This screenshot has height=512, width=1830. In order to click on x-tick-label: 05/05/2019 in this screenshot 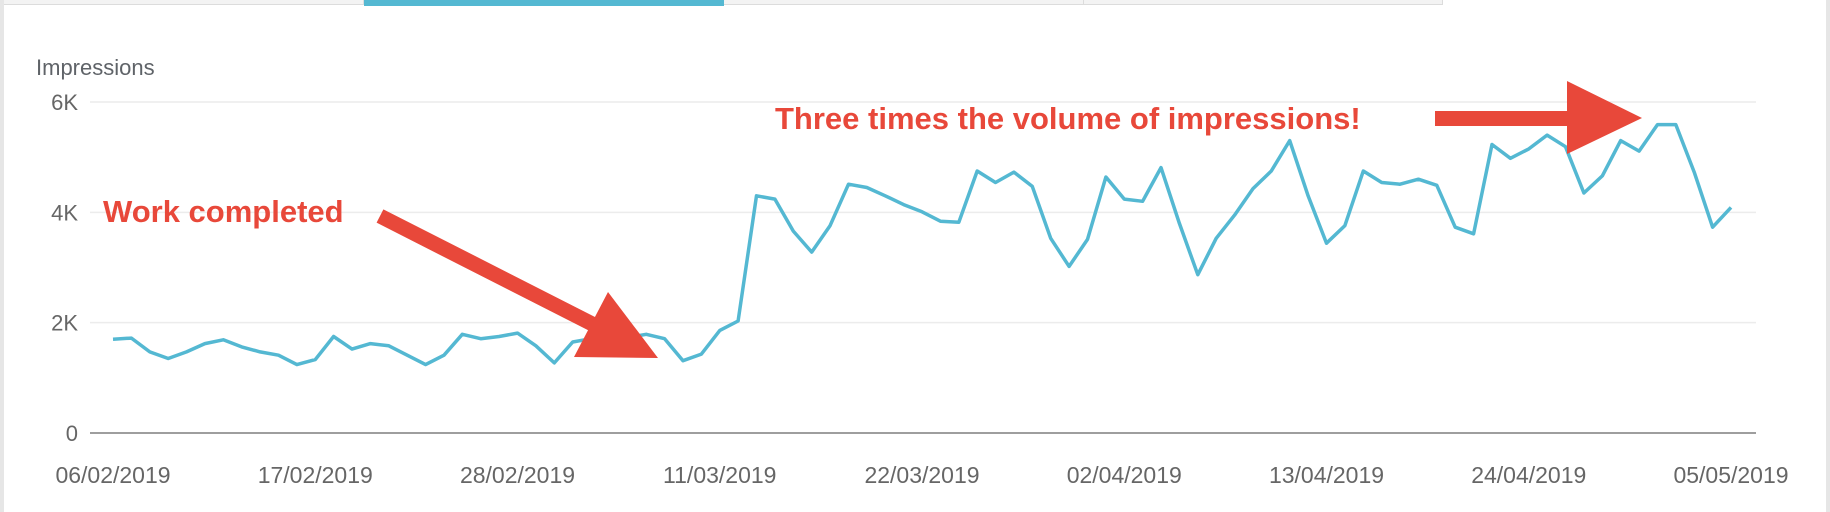, I will do `click(1730, 475)`.